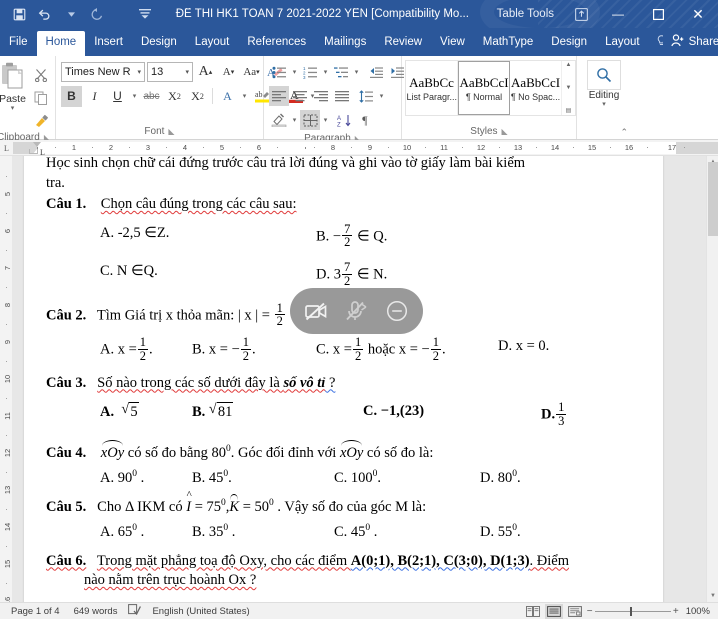 This screenshot has width=718, height=619. Describe the element at coordinates (356, 72) in the screenshot. I see `multilevel-chevron-down-icon: ▾` at that location.